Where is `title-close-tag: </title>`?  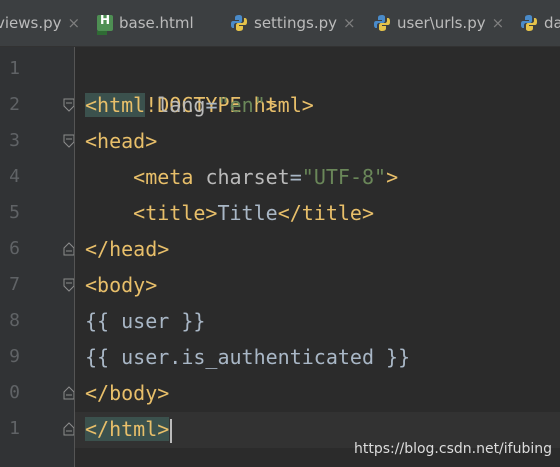 title-close-tag: </title> is located at coordinates (326, 213).